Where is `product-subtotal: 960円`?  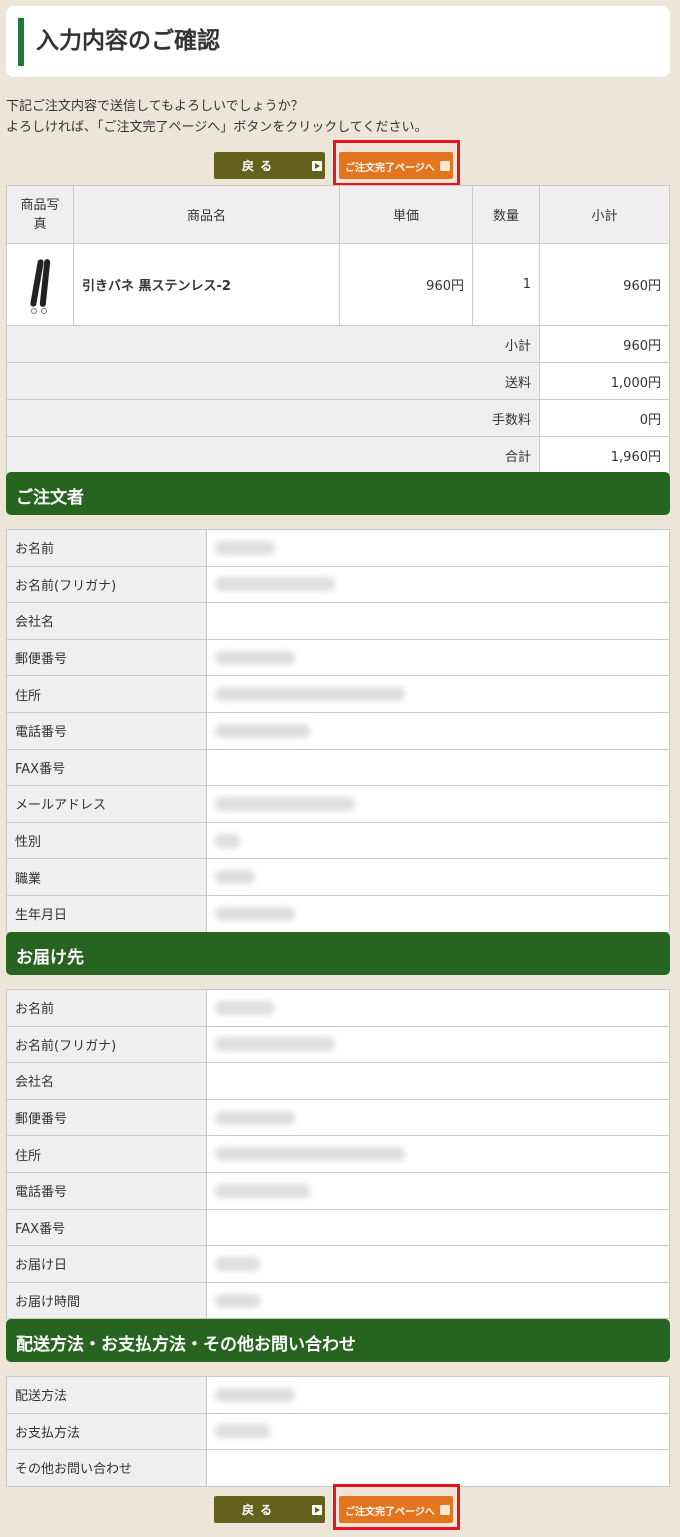 product-subtotal: 960円 is located at coordinates (604, 284).